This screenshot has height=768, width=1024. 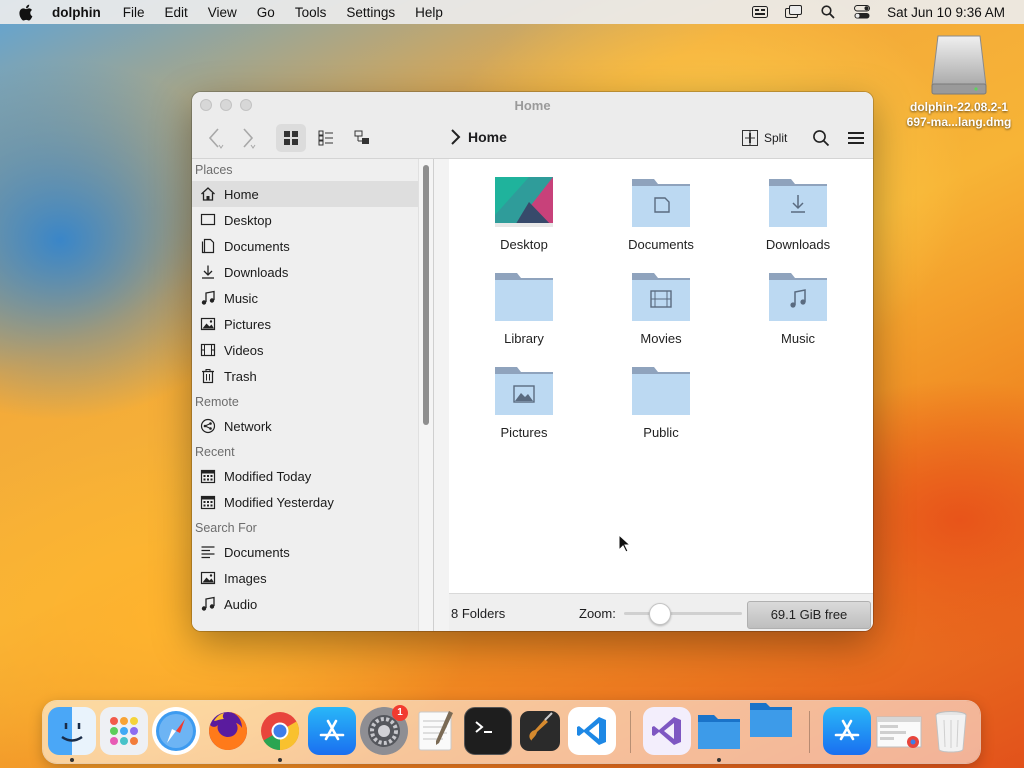 I want to click on search-button, so click(x=821, y=138).